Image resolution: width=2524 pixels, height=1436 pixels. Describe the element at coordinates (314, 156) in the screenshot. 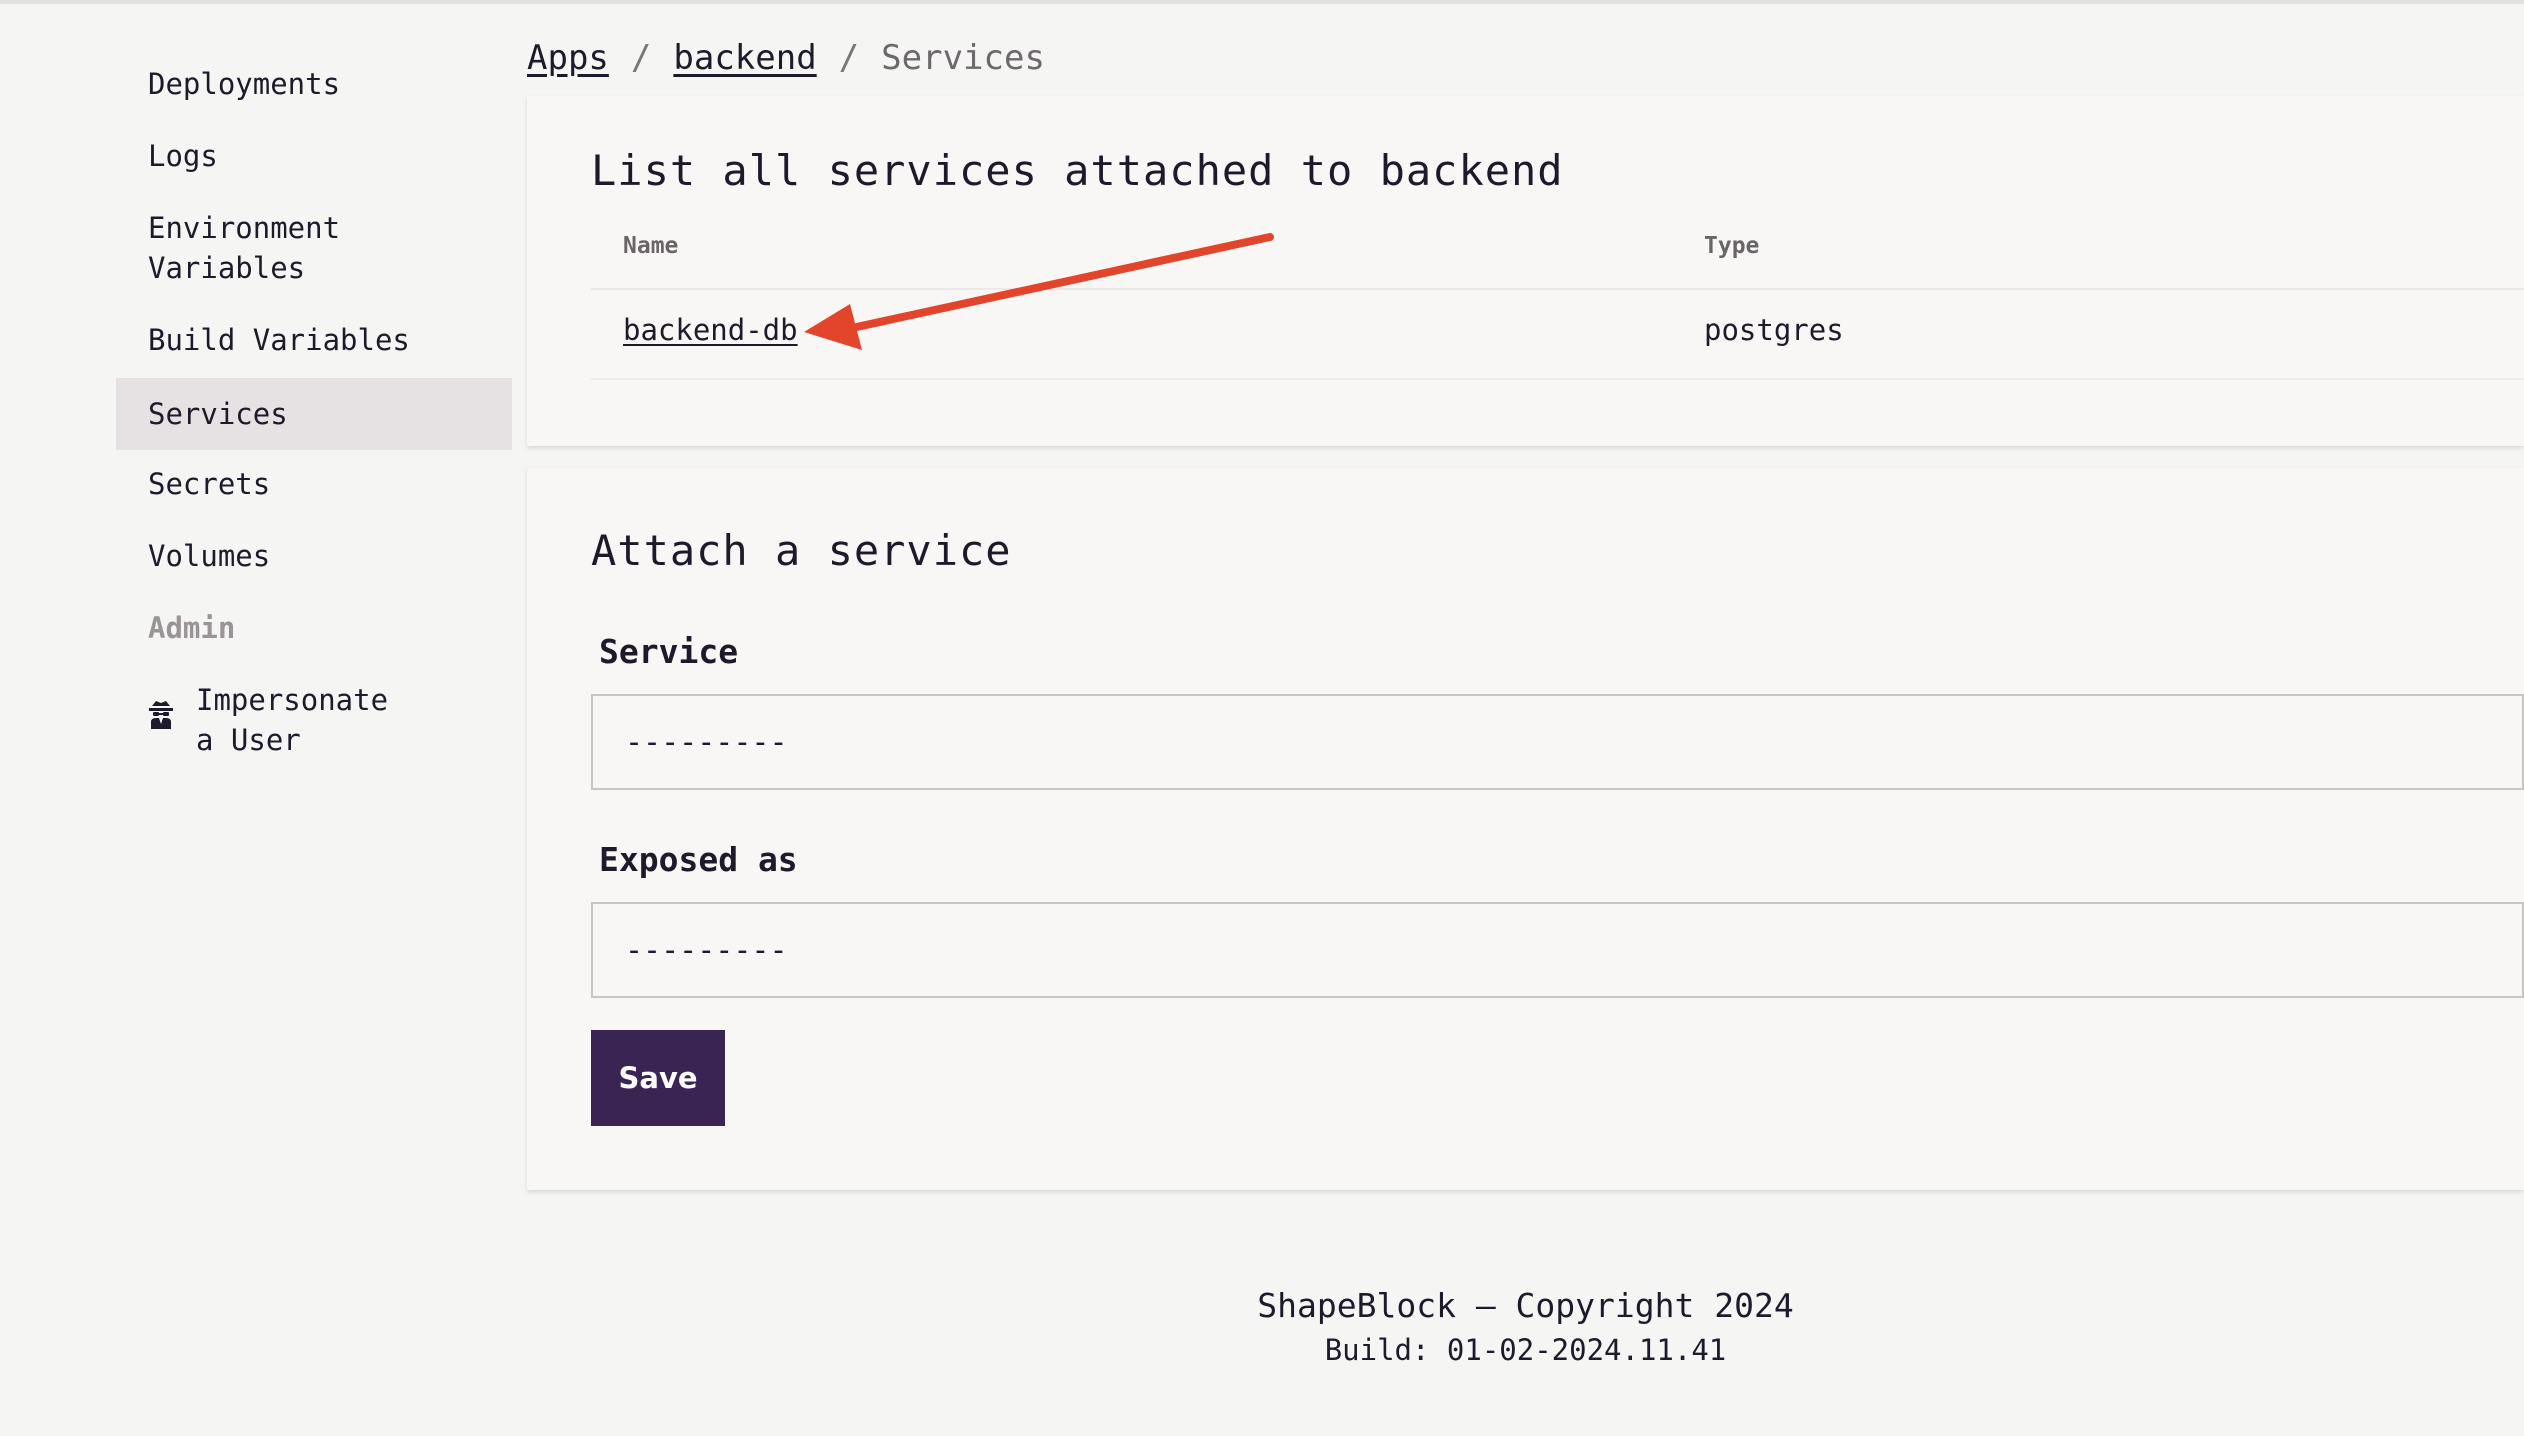

I see `sidebar-item-logs: Logs` at that location.